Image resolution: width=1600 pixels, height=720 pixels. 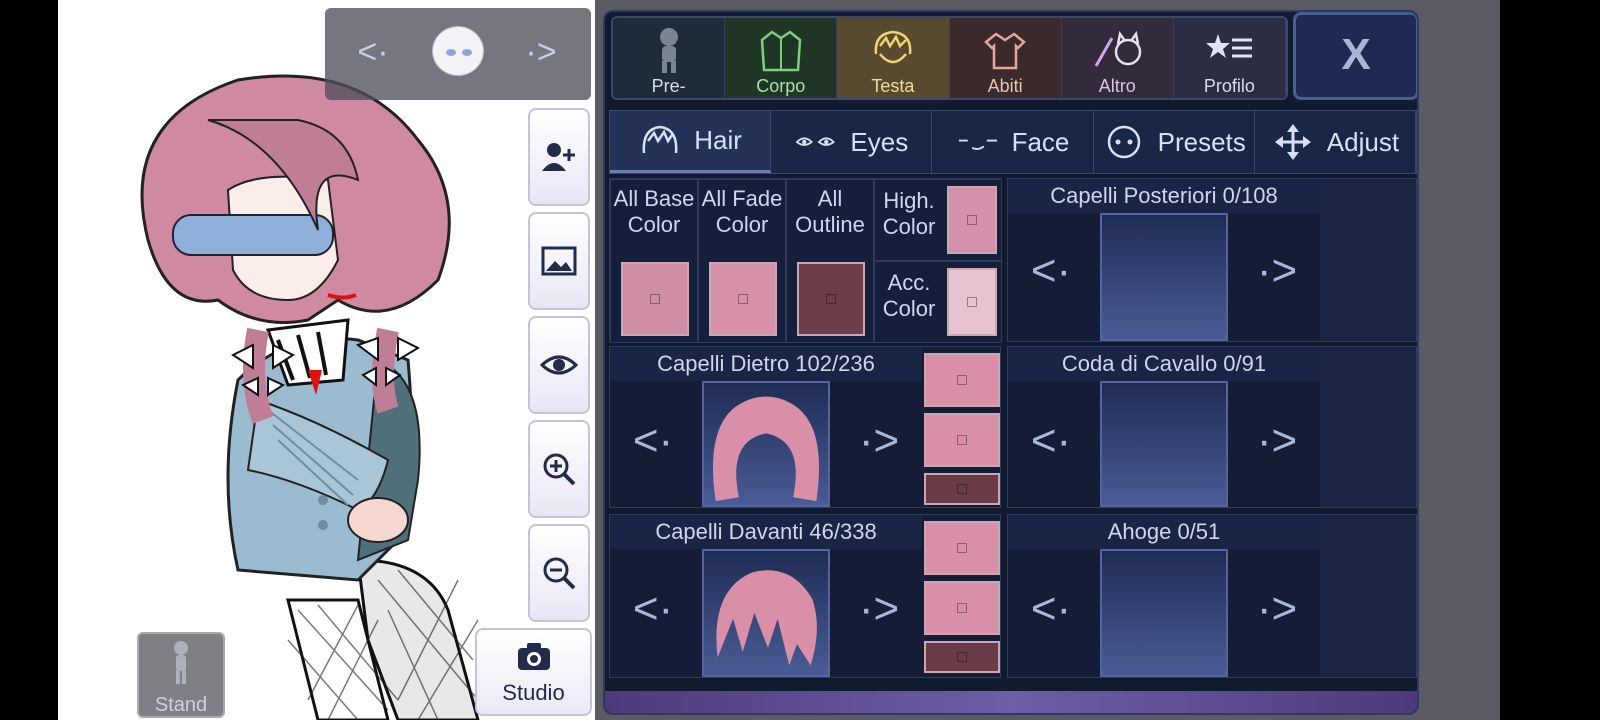 I want to click on image-icon, so click(x=559, y=261).